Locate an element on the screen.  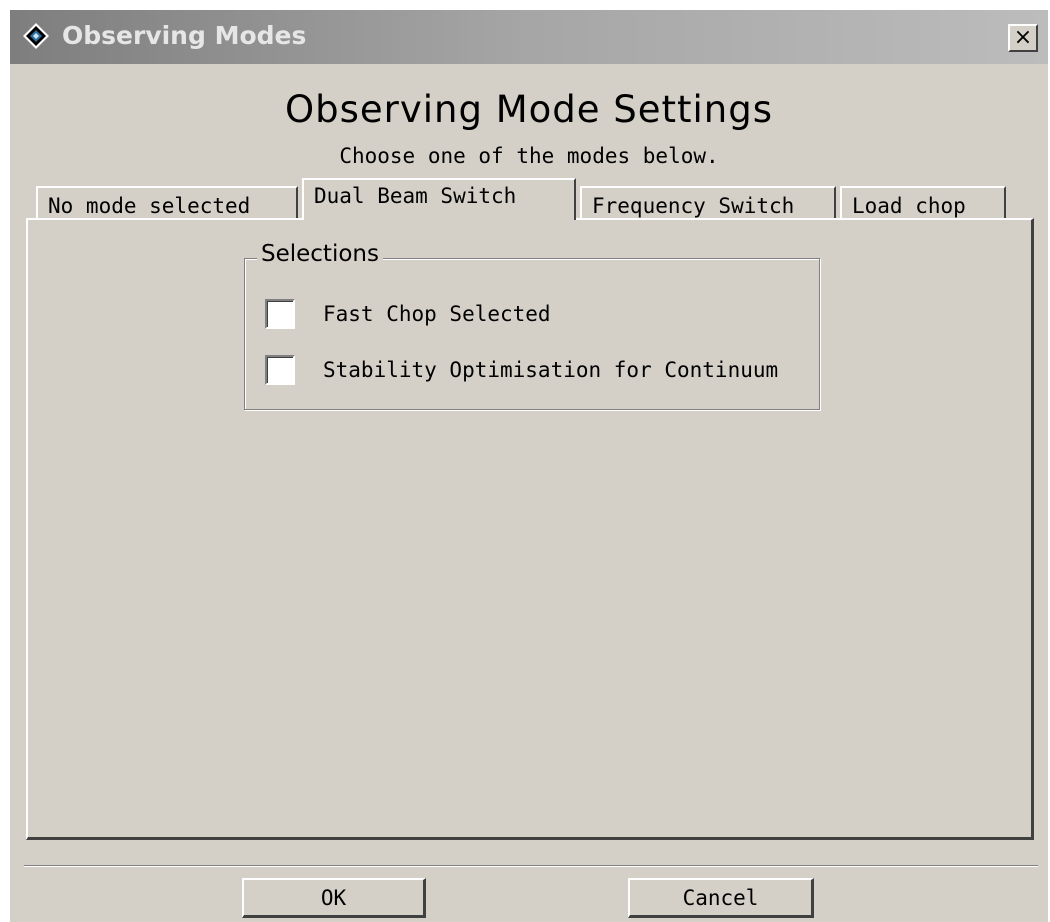
close-button: × is located at coordinates (1023, 38).